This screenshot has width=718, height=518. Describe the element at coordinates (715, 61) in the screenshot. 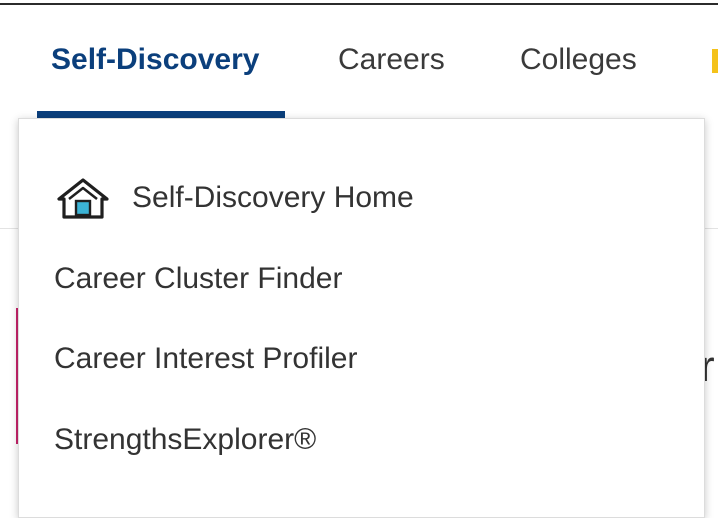

I see `tab-overflow-partial` at that location.